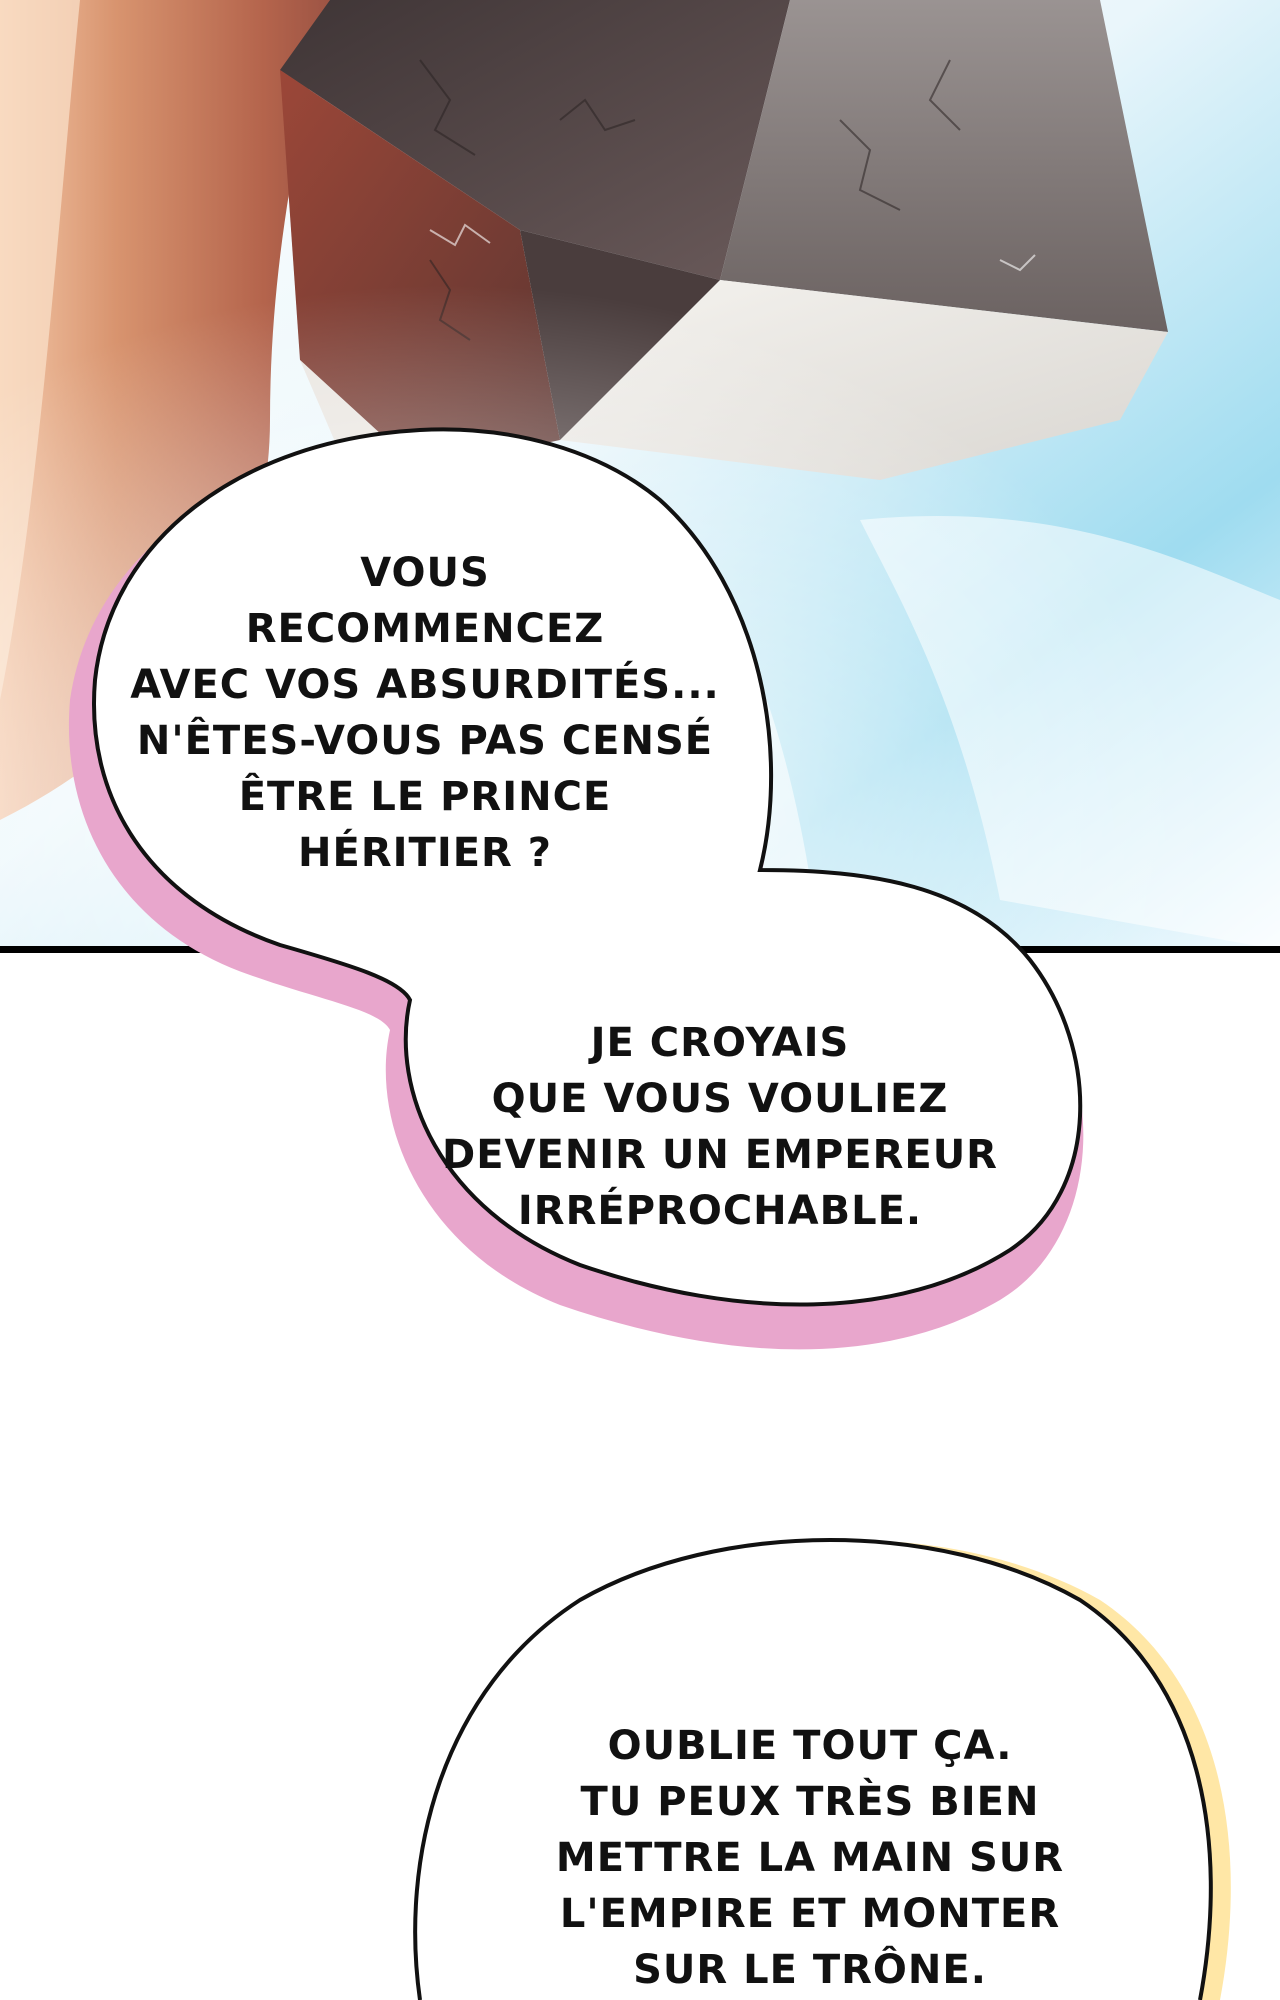  I want to click on bubble-line: SUR LE TRÔNE., so click(810, 1970).